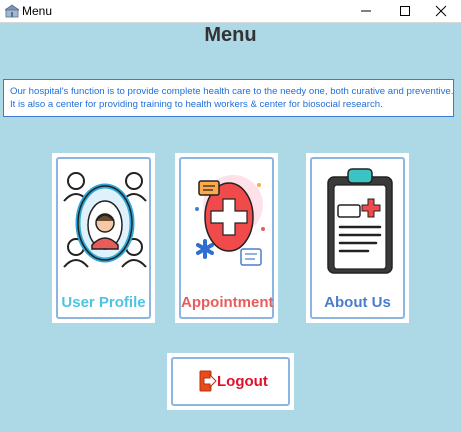 Image resolution: width=461 pixels, height=432 pixels. I want to click on minimize-button, so click(366, 11).